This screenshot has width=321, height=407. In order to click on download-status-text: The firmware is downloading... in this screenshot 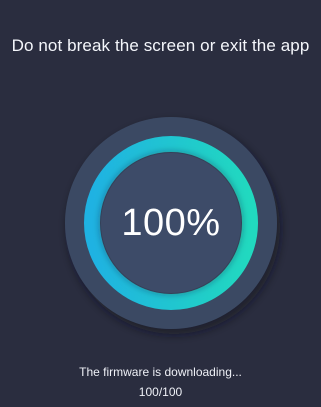, I will do `click(160, 372)`.